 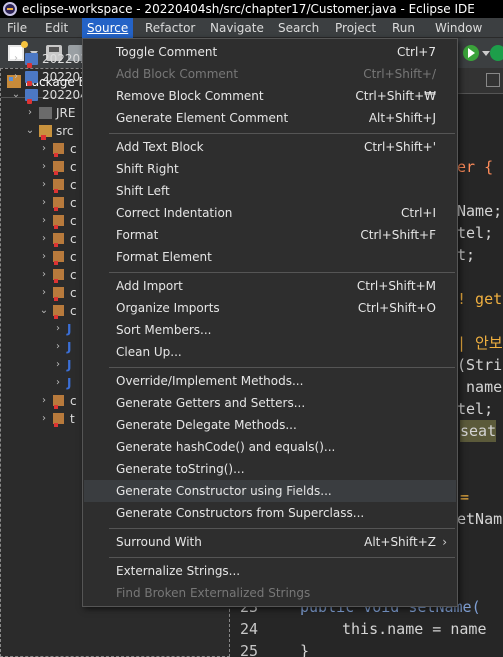 I want to click on menu-source: Source, so click(x=108, y=28).